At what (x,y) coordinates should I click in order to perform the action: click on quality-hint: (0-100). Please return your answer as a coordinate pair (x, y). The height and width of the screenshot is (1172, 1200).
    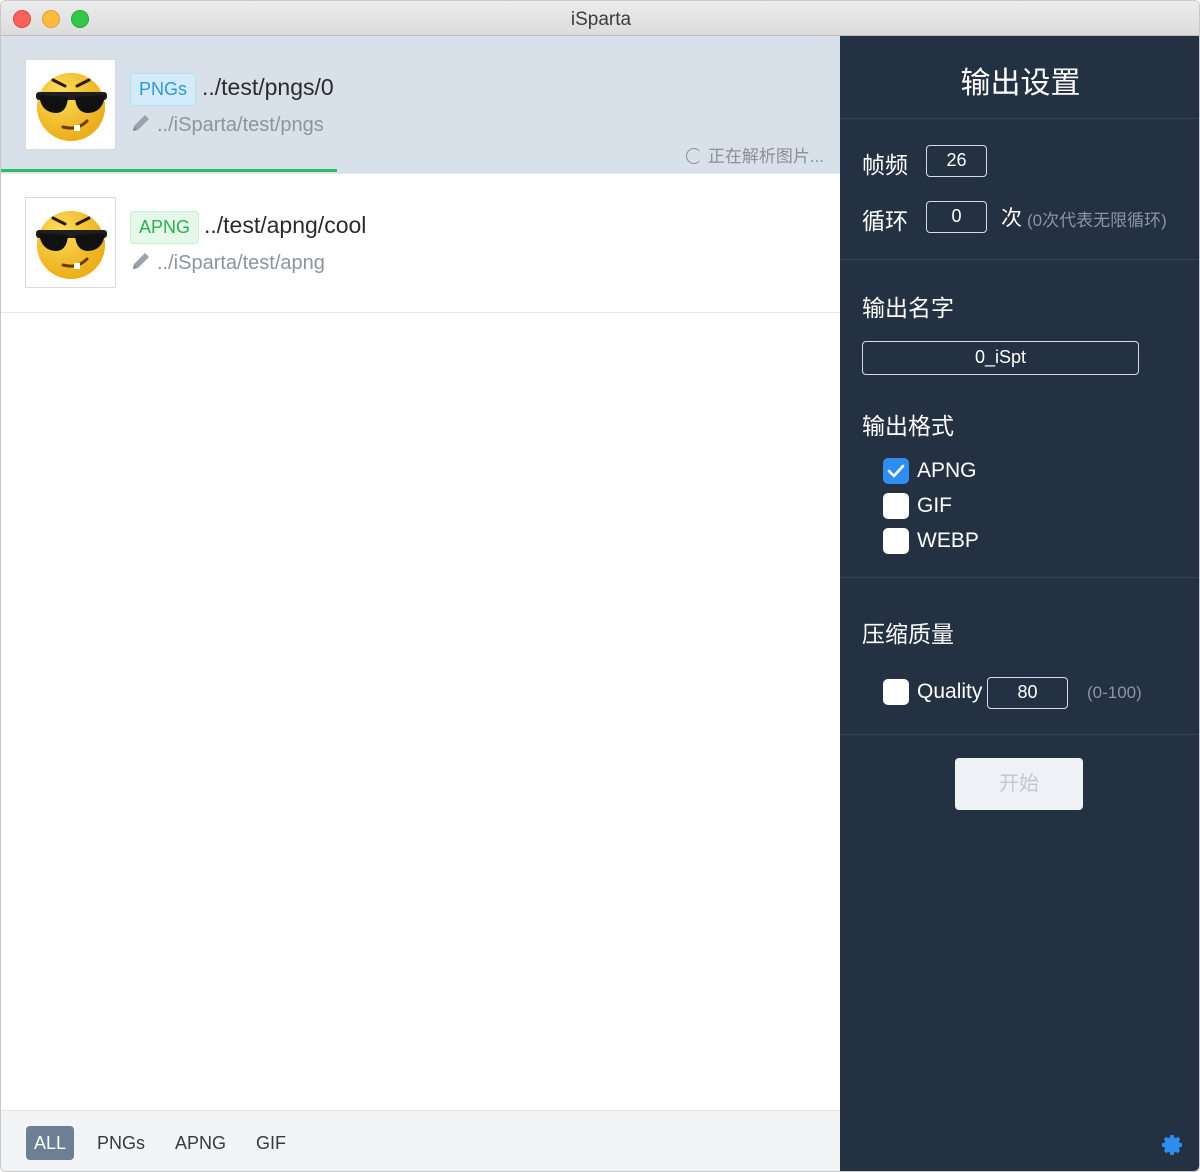
    Looking at the image, I should click on (1114, 692).